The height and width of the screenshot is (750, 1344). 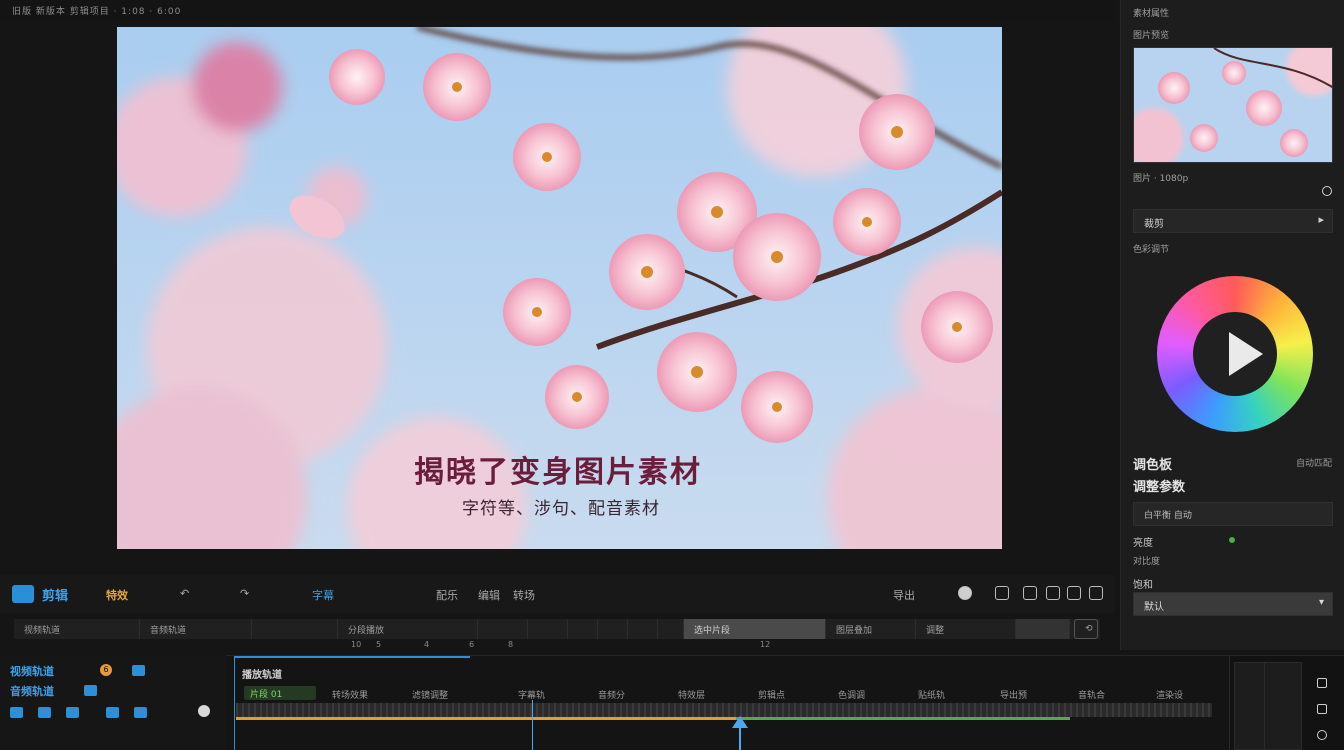 I want to click on loop-icon: ⟲, so click(x=1086, y=629).